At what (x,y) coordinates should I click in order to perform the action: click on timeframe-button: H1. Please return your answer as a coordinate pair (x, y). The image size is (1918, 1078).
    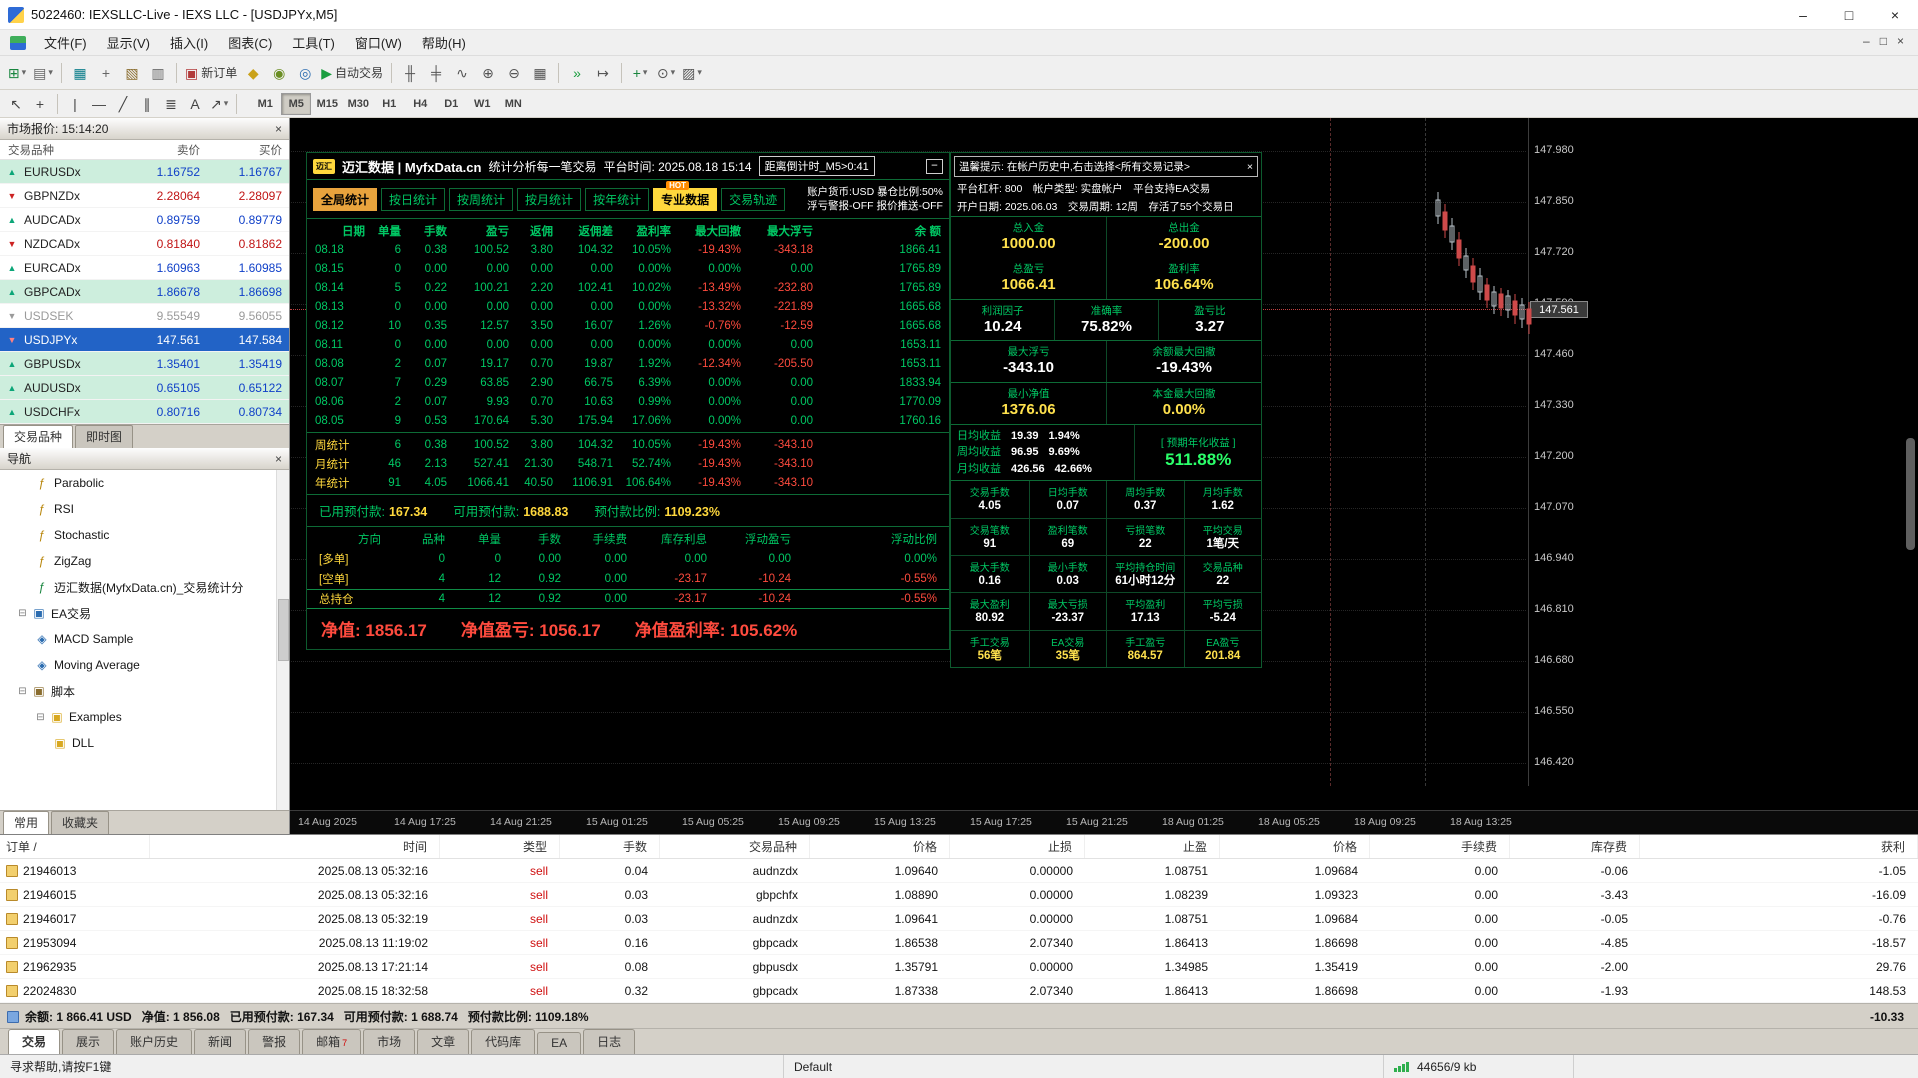
    Looking at the image, I should click on (389, 104).